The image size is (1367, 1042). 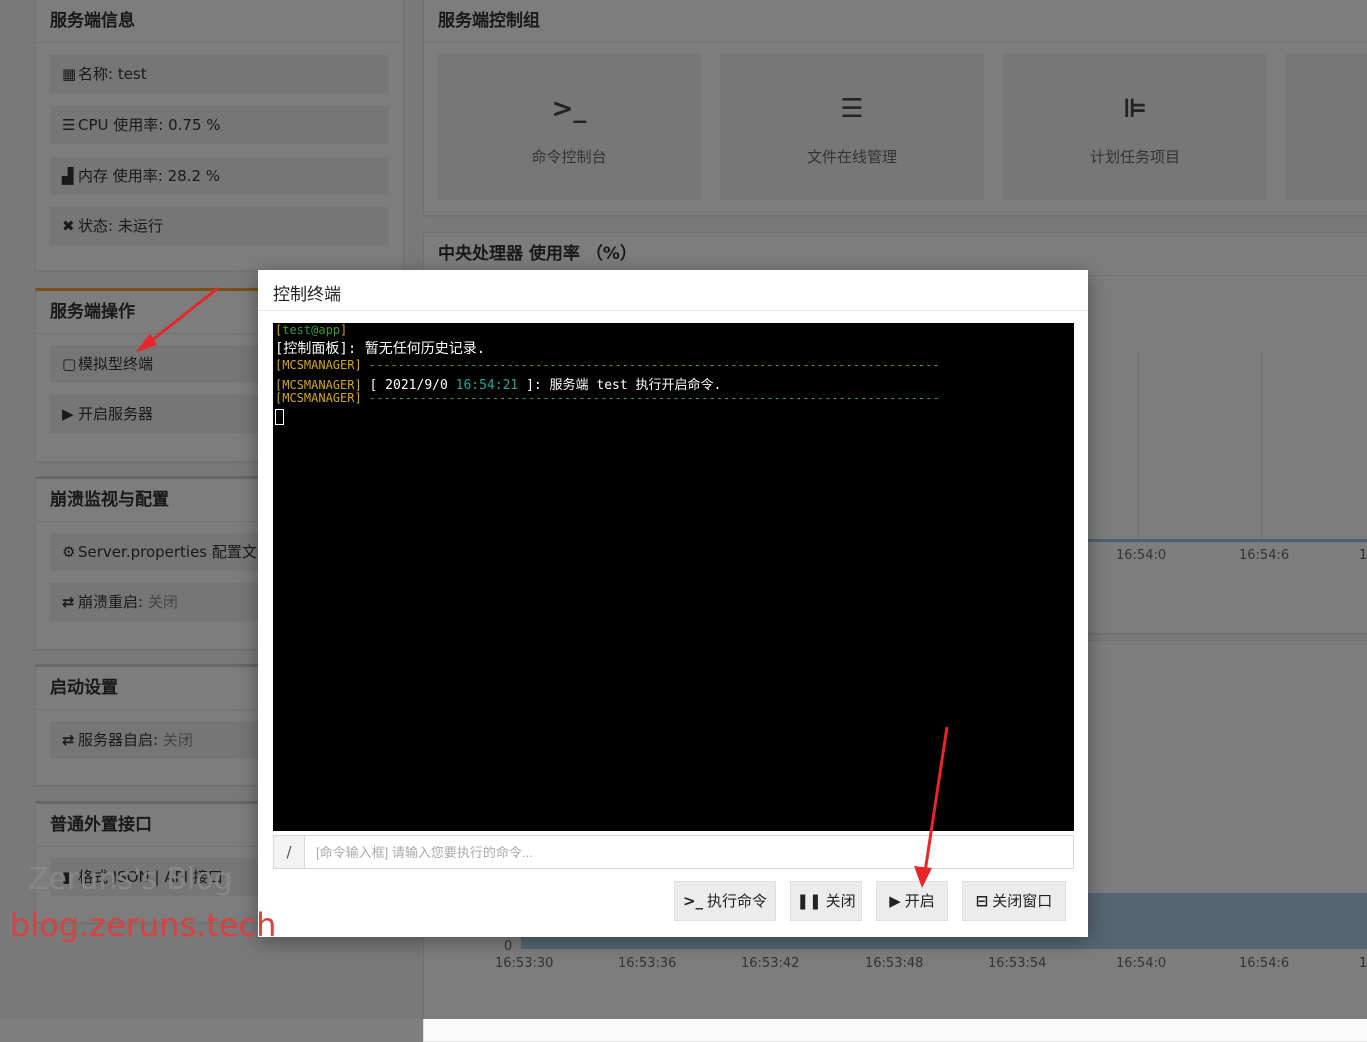 What do you see at coordinates (130, 879) in the screenshot?
I see `watermark-blog-name: Zeruns's Blog` at bounding box center [130, 879].